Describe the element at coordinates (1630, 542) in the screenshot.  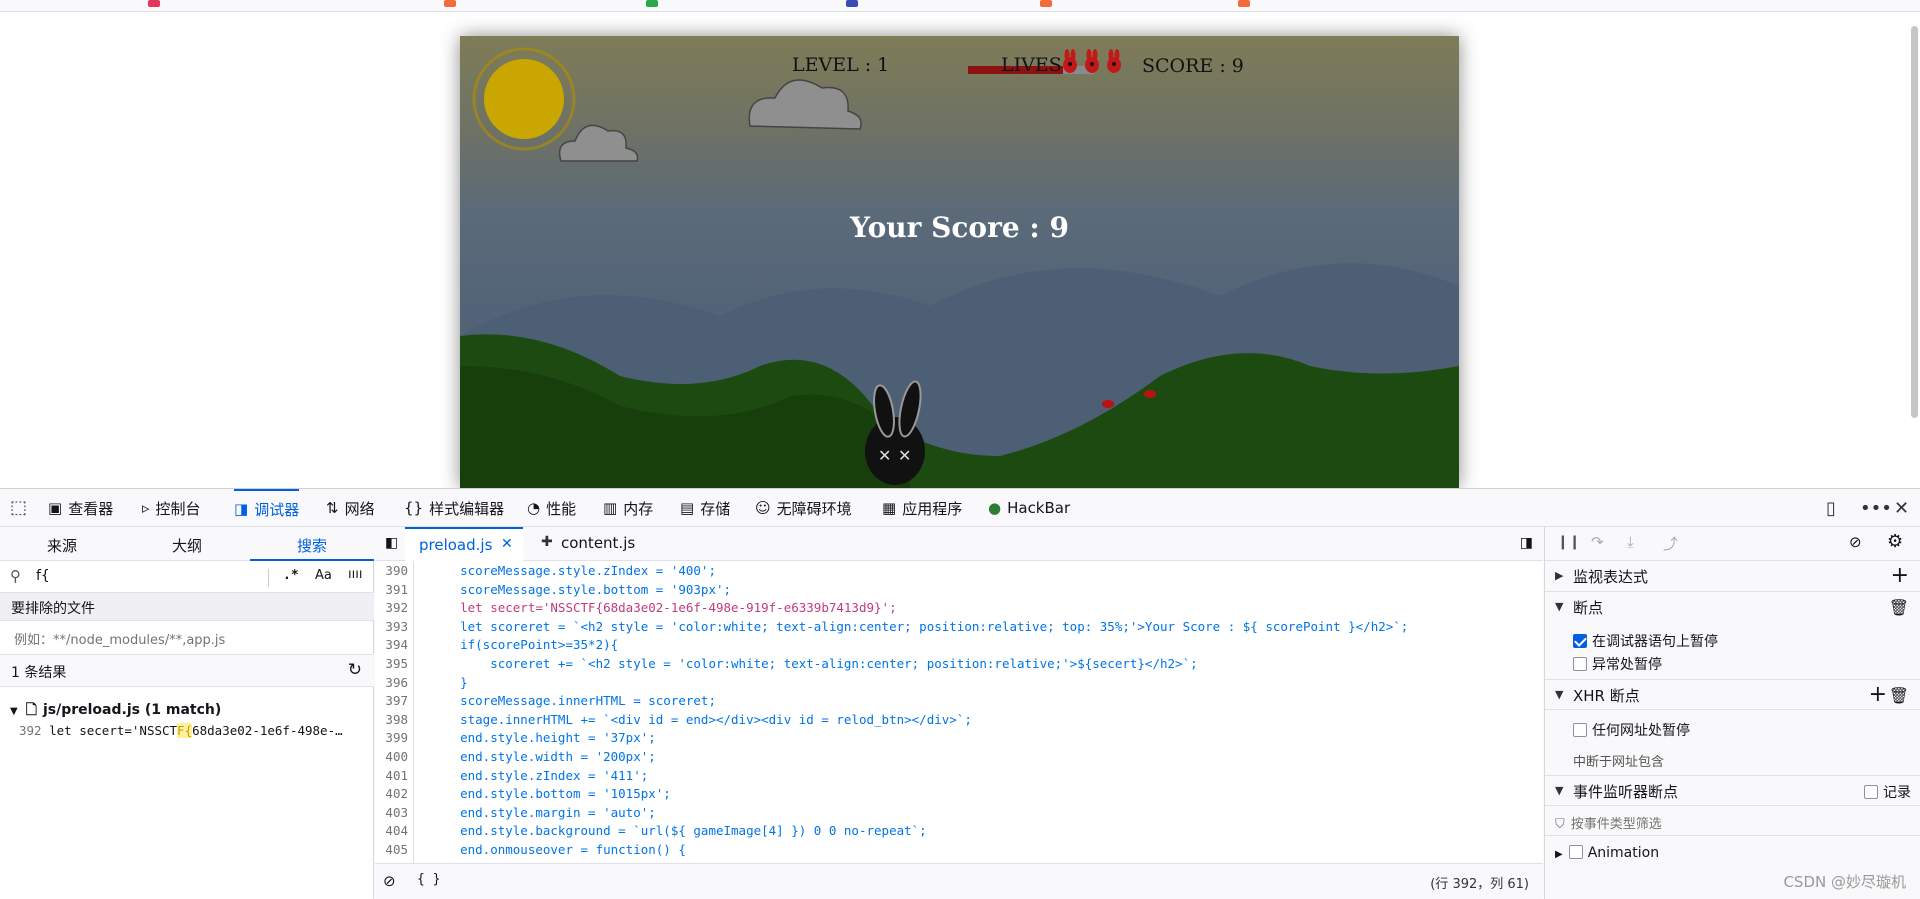
I see `step-in-icon: ⤓` at that location.